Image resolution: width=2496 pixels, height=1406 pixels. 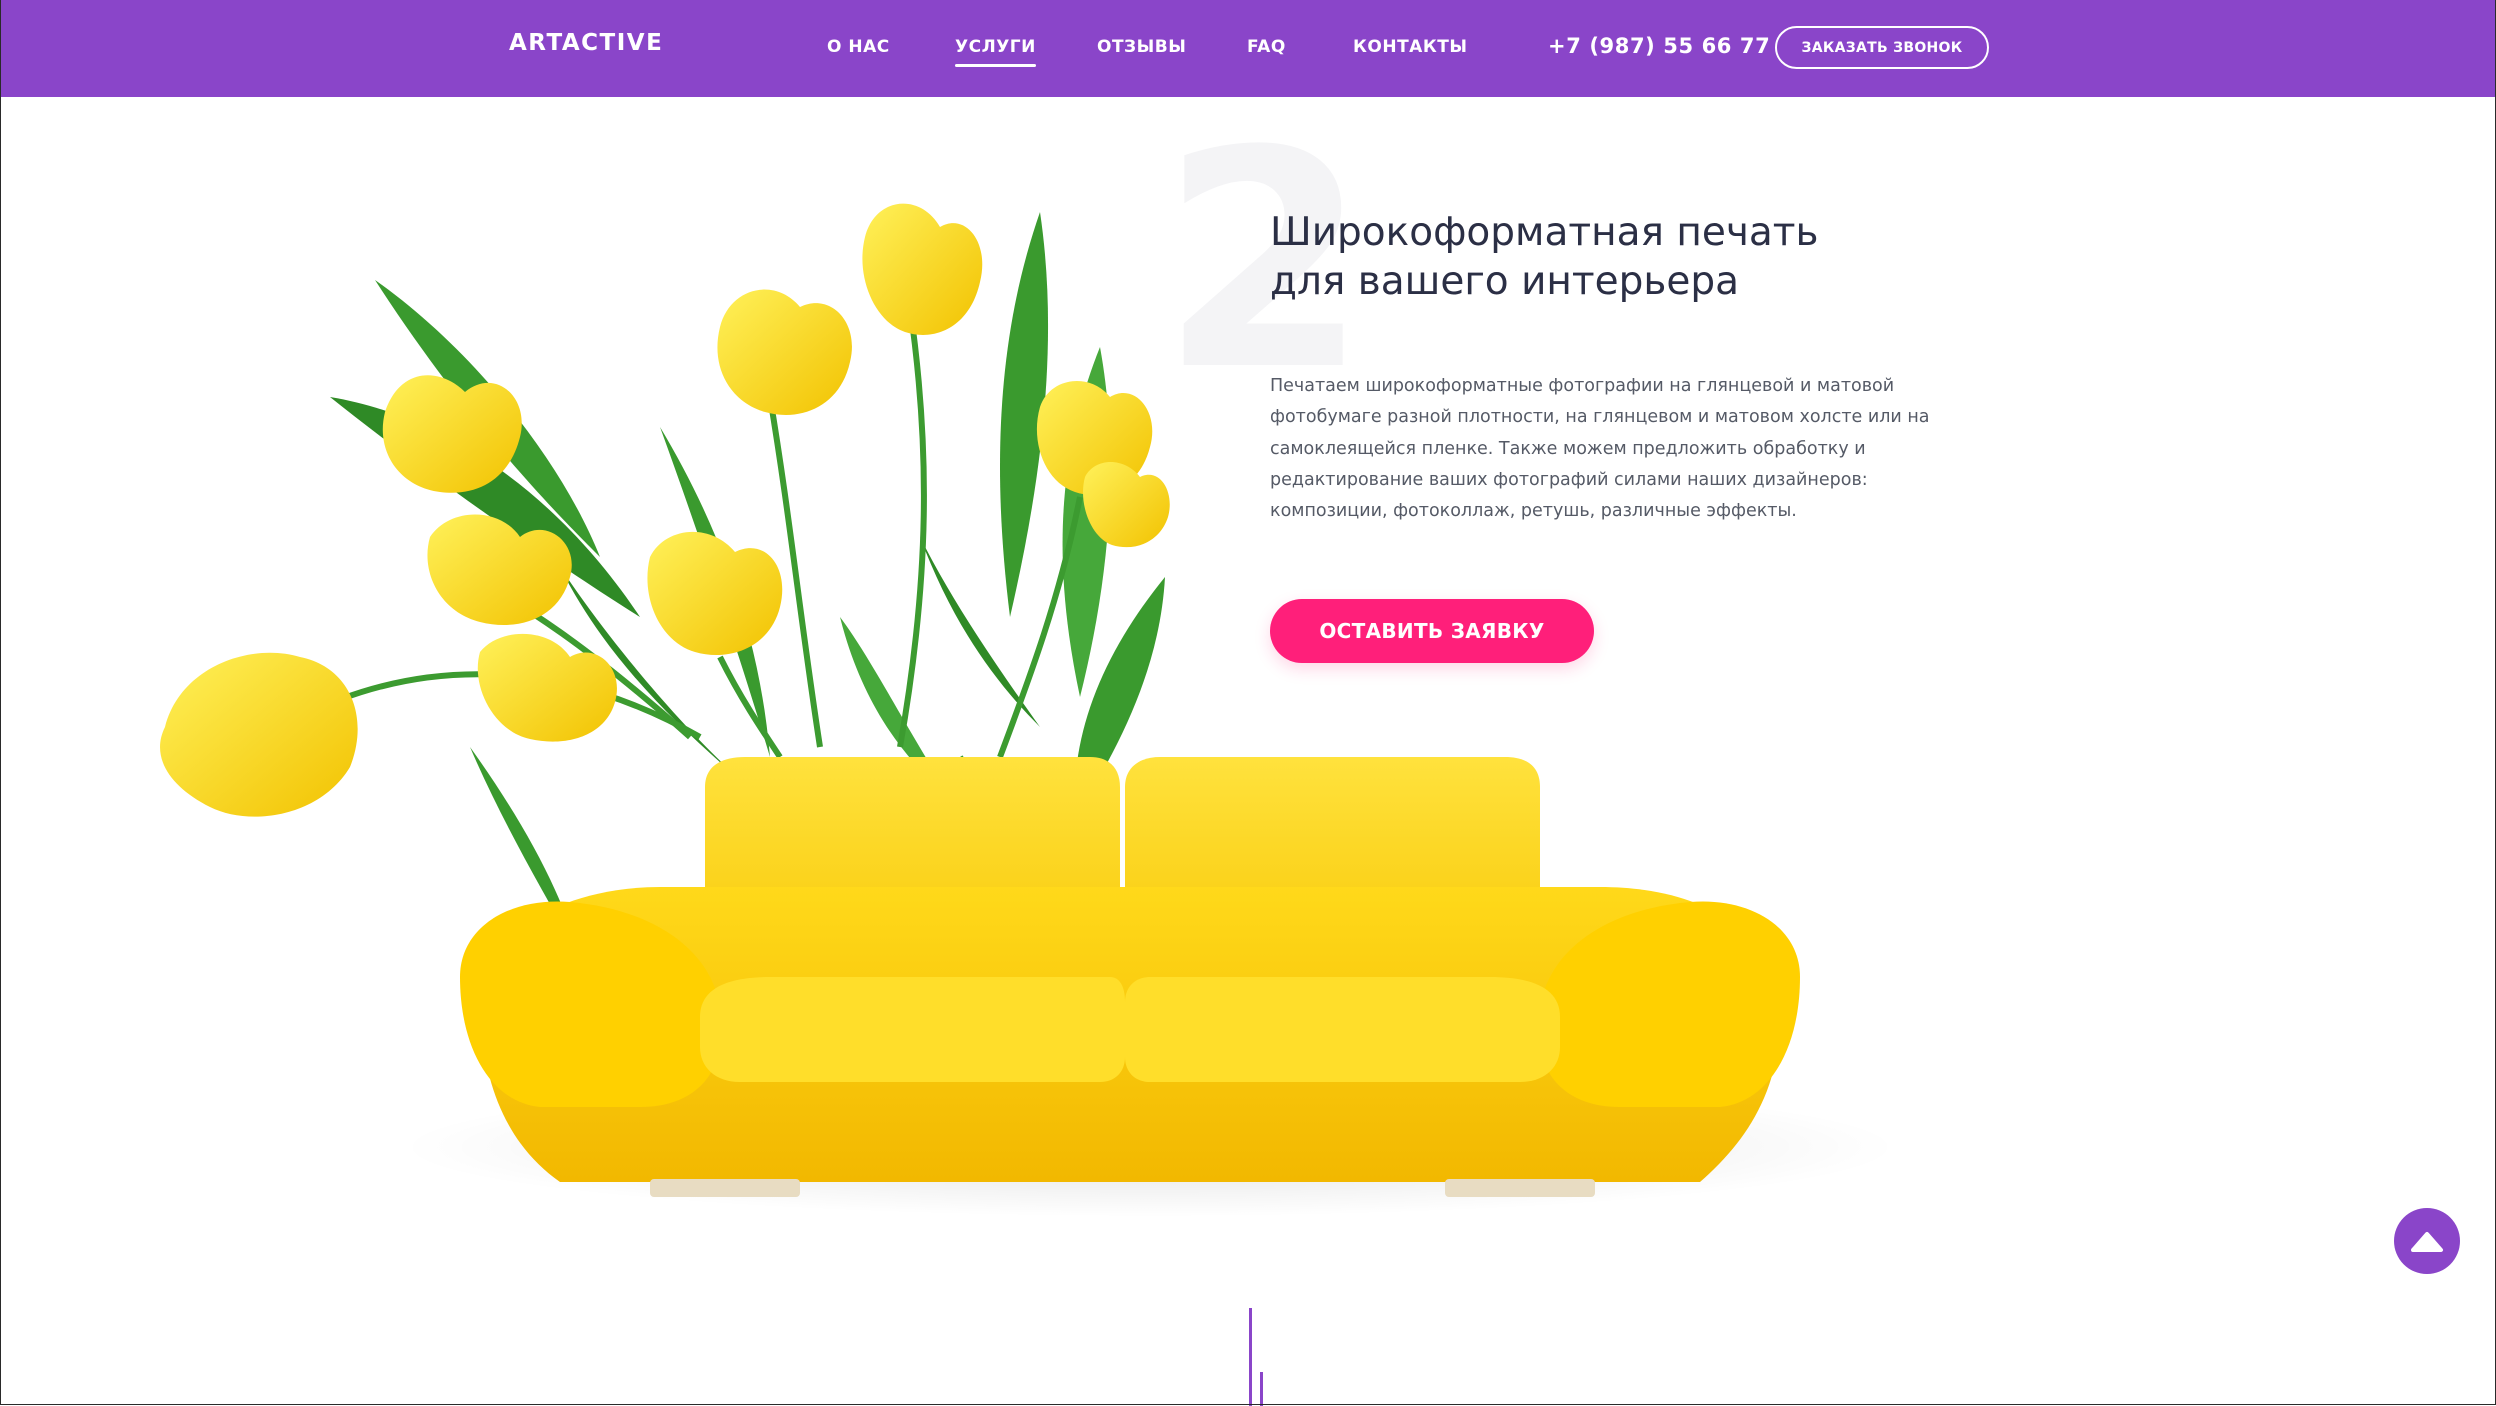 I want to click on nav-item-faq: FAQ, so click(x=1266, y=47).